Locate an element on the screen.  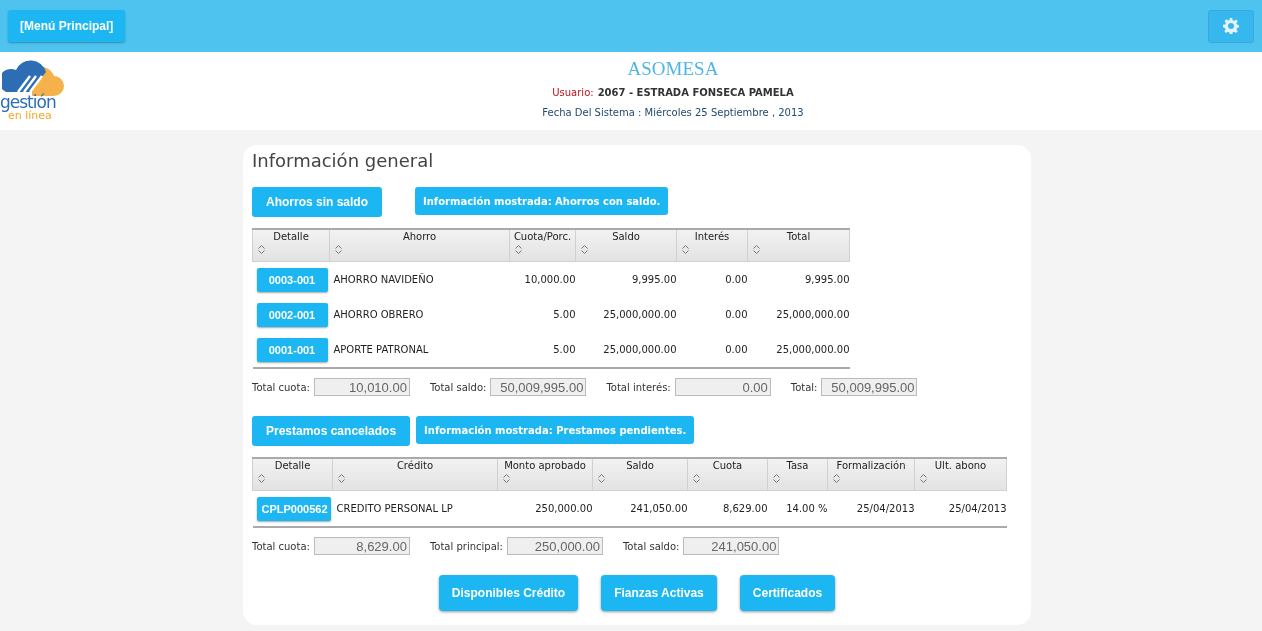
section-title: Información general is located at coordinates (343, 160).